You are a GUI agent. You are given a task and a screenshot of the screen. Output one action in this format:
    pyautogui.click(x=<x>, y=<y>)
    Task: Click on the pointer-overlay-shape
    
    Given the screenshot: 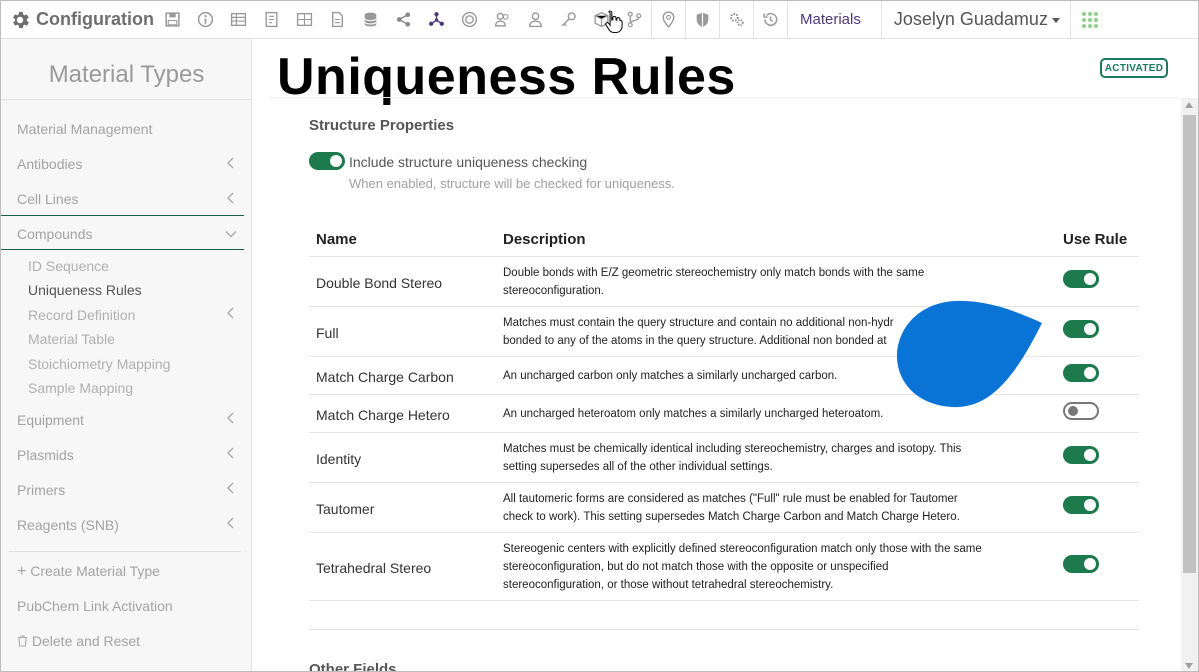 What is the action you would take?
    pyautogui.click(x=969, y=354)
    